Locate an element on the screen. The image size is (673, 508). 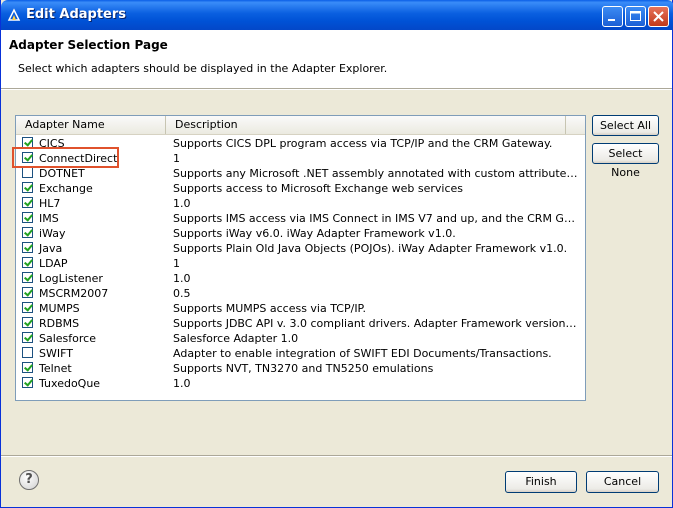
cancel-button: Cancel is located at coordinates (622, 482).